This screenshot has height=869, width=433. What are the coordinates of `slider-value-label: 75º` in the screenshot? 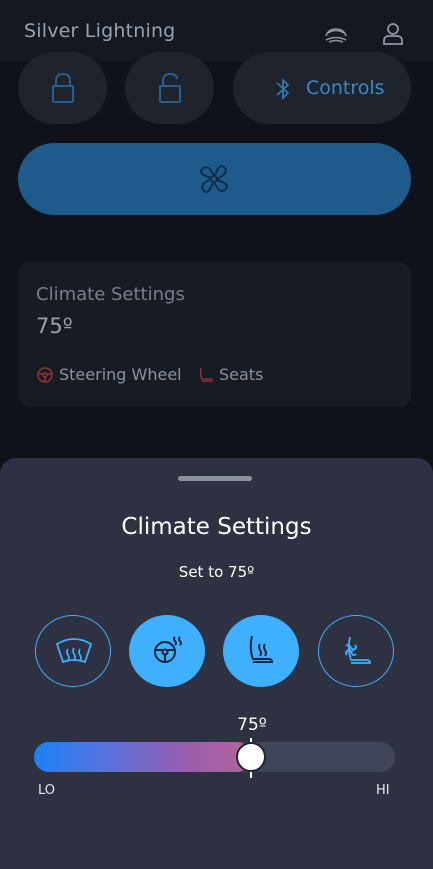 It's located at (252, 725).